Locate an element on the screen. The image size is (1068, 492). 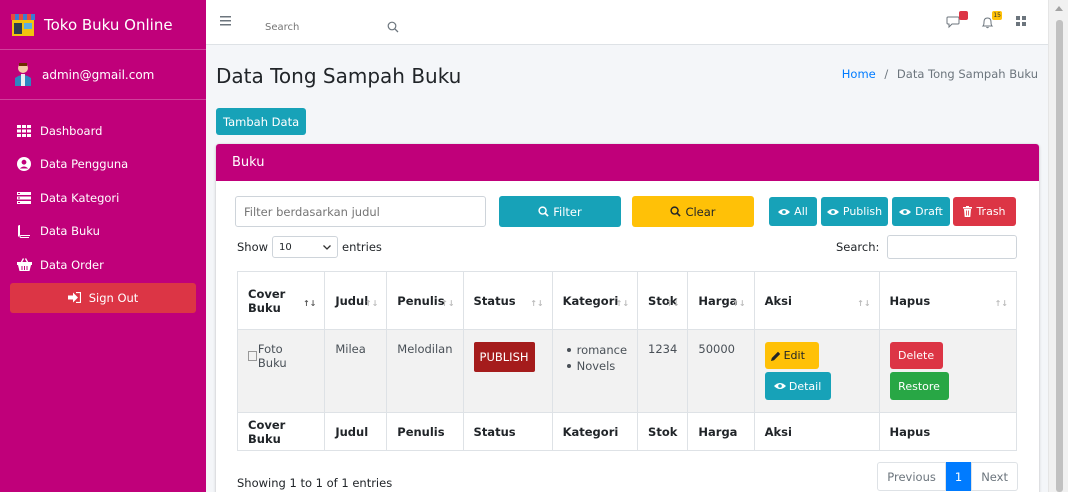
sidebar-item-data-order: Data Order is located at coordinates (103, 265).